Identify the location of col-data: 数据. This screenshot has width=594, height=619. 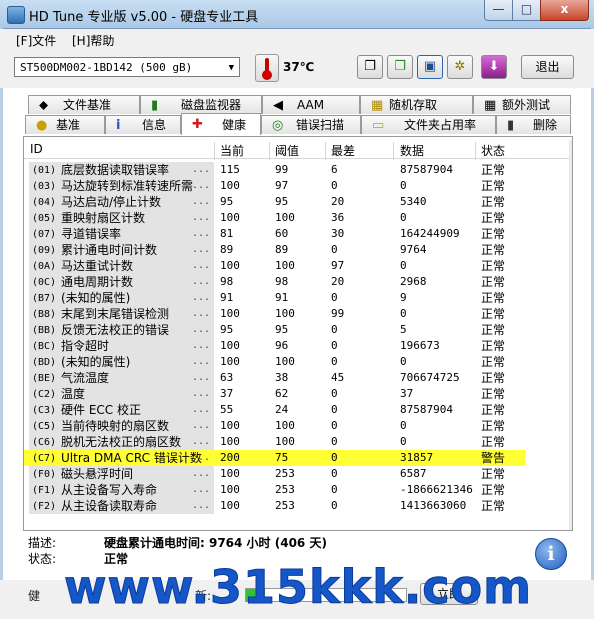
(412, 150).